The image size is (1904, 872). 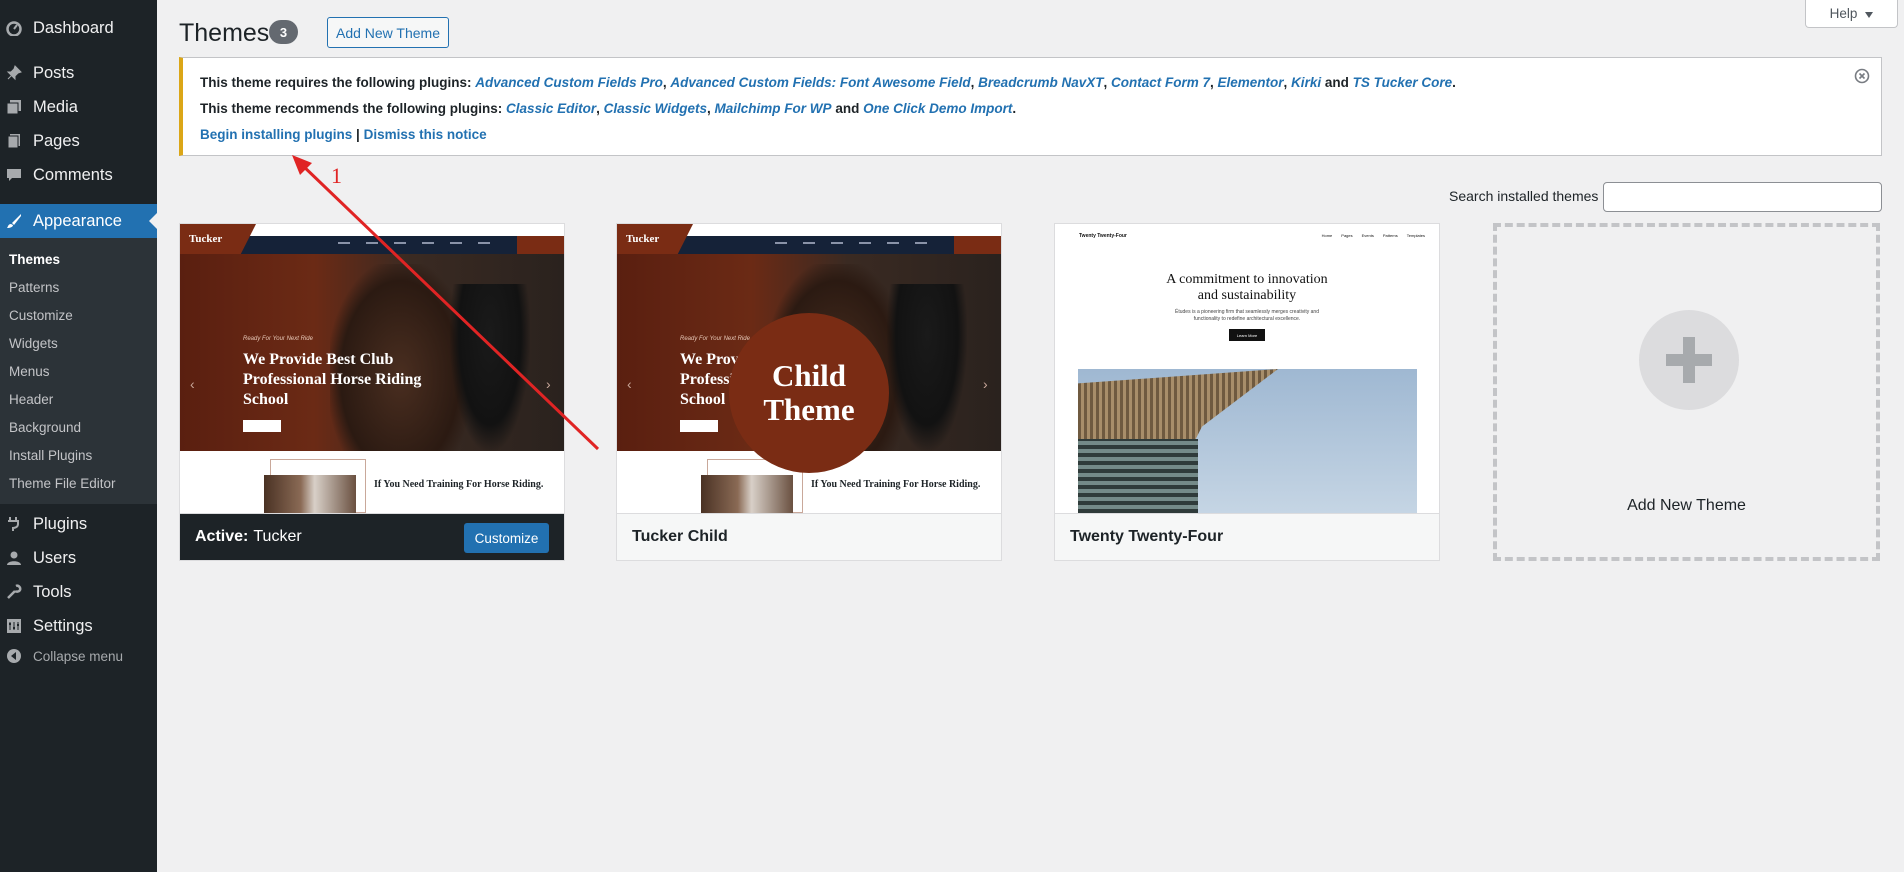 What do you see at coordinates (551, 108) in the screenshot?
I see `plugin-link: Classic Editor` at bounding box center [551, 108].